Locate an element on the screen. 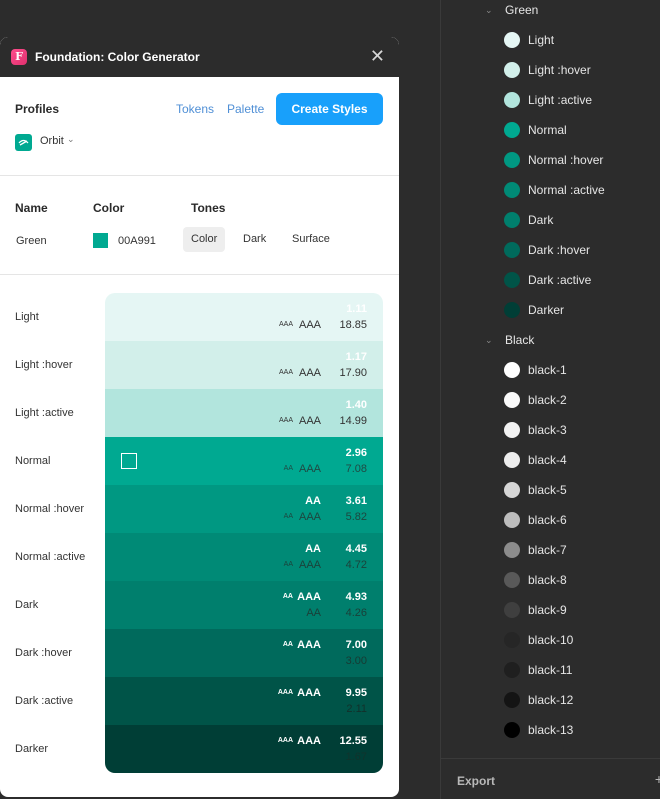 The image size is (660, 799). orbit-profile-icon is located at coordinates (23, 142).